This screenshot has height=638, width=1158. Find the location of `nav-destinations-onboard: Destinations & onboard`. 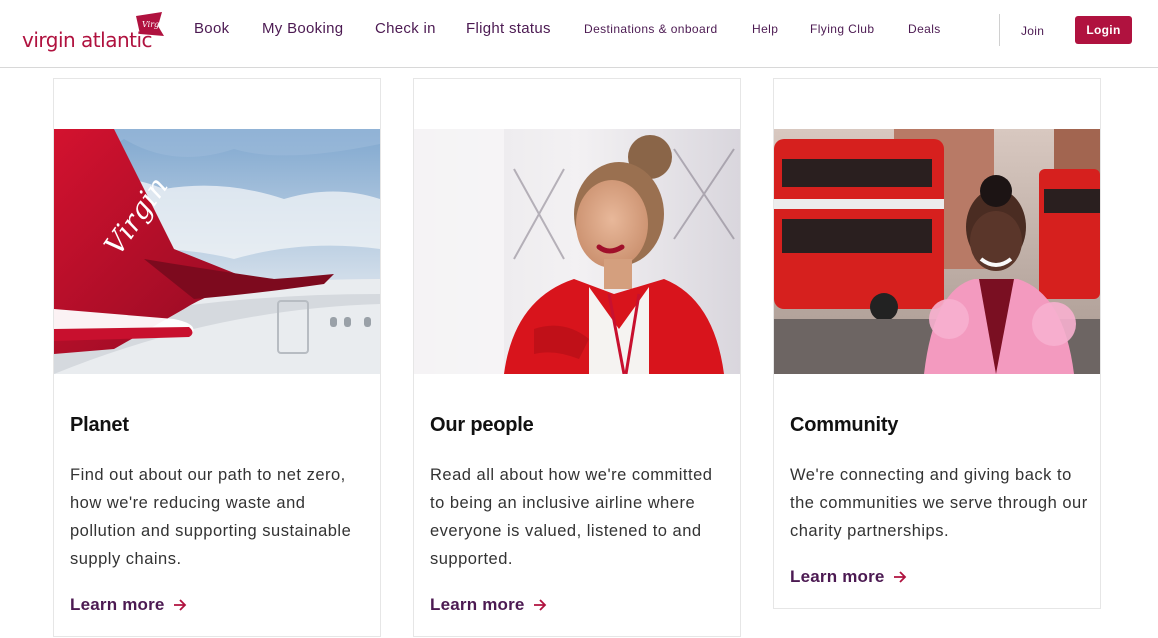

nav-destinations-onboard: Destinations & onboard is located at coordinates (651, 29).